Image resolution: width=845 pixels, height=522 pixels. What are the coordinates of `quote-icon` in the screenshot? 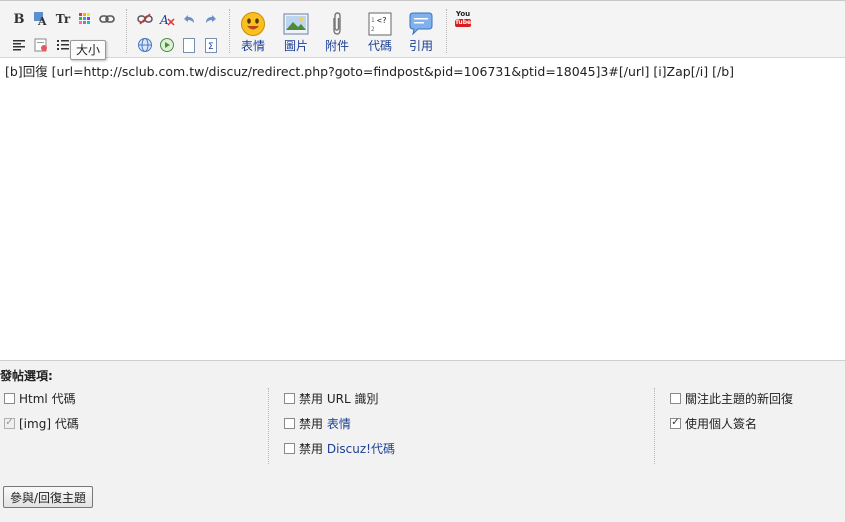 It's located at (421, 24).